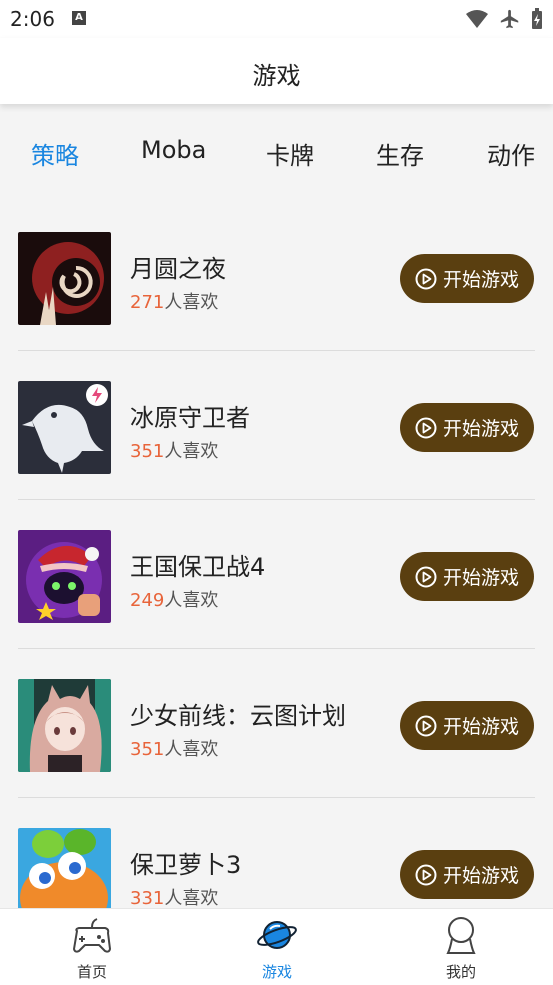 The width and height of the screenshot is (553, 985). I want to click on game-name: 冰原守卫者, so click(190, 418).